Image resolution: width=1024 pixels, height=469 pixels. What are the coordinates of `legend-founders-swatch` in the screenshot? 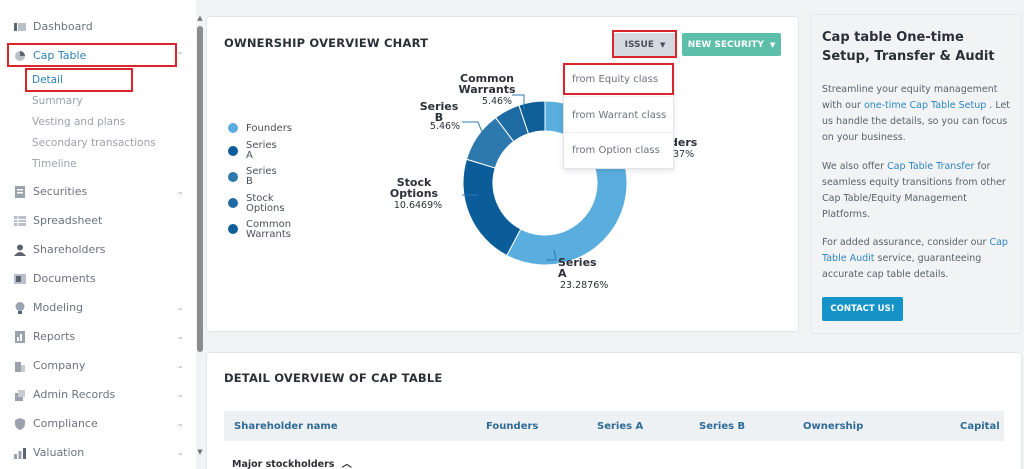 It's located at (233, 128).